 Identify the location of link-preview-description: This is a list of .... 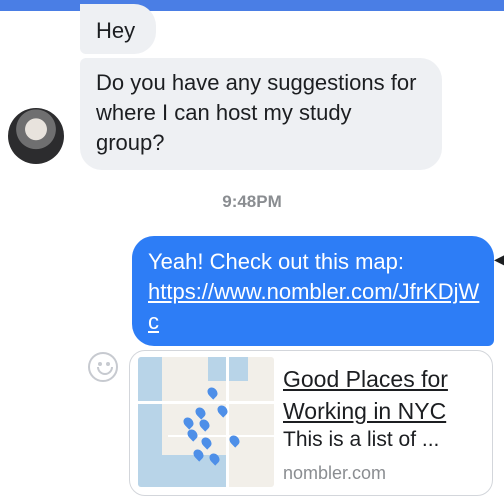
(361, 439).